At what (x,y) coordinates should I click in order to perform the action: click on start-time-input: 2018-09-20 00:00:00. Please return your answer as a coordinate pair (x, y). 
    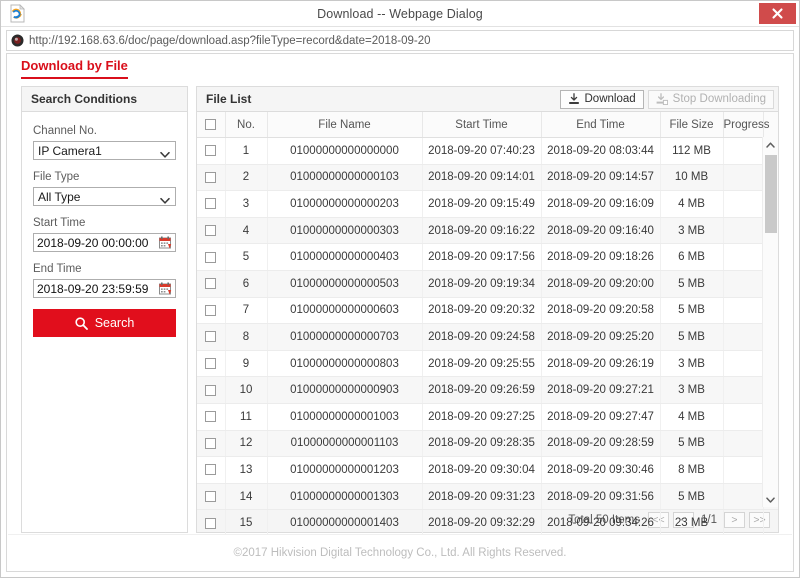
    Looking at the image, I should click on (104, 242).